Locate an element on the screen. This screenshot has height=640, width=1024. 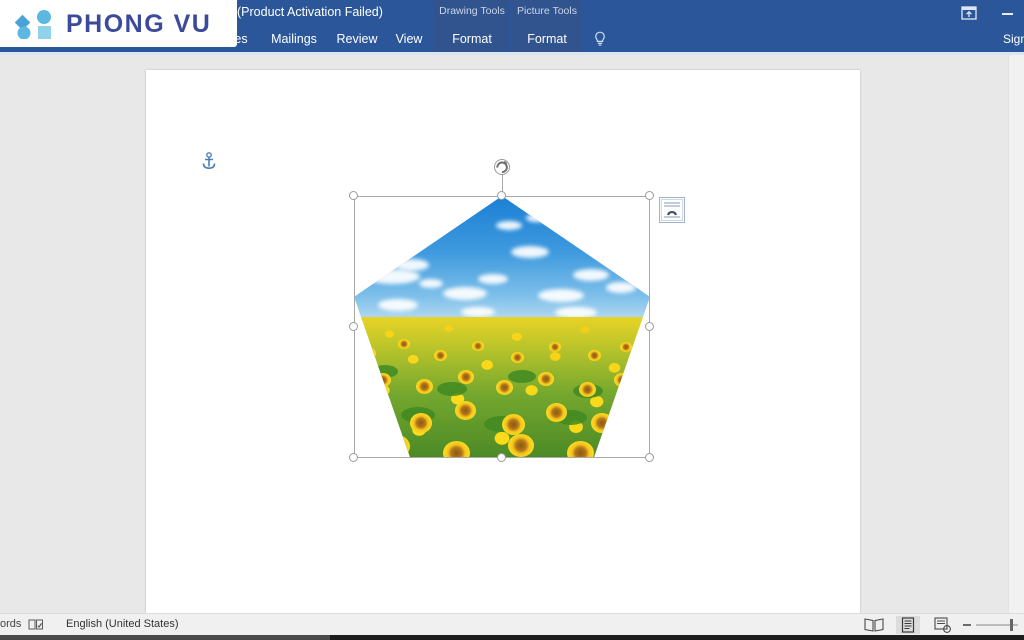
tab-picture-tools-format: Format is located at coordinates (547, 39).